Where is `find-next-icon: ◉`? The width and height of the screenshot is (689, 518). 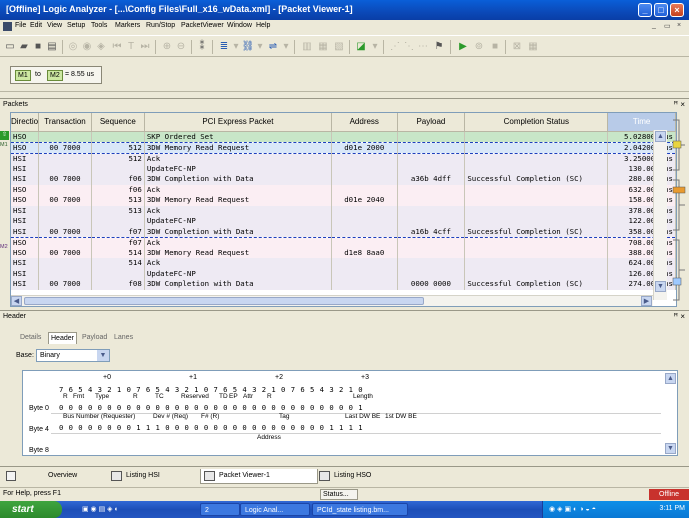 find-next-icon: ◉ is located at coordinates (87, 47).